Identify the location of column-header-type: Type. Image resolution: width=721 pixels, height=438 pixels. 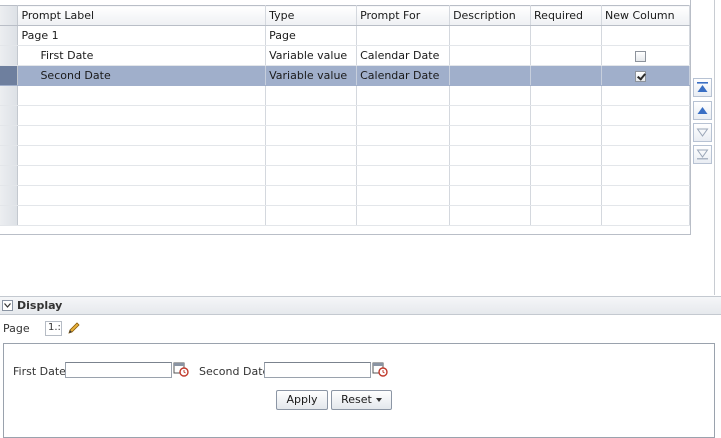
(311, 15).